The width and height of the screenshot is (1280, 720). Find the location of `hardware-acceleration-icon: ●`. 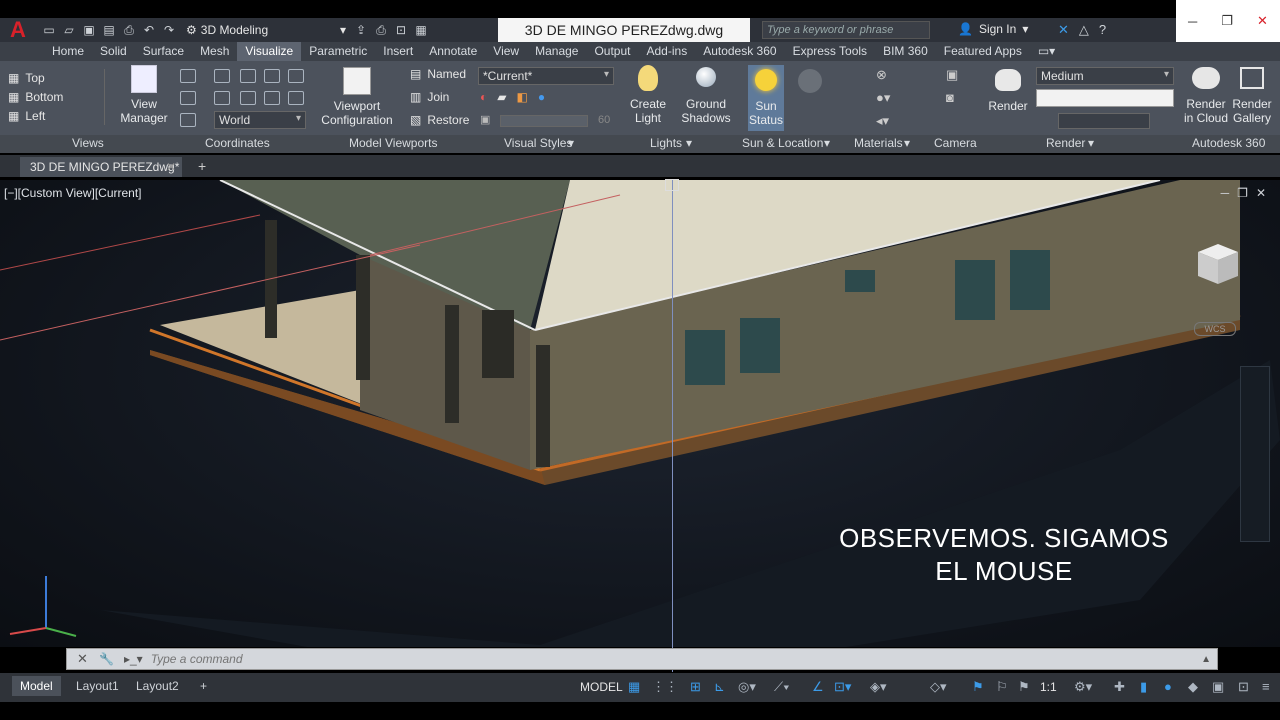

hardware-acceleration-icon: ● is located at coordinates (1168, 686).